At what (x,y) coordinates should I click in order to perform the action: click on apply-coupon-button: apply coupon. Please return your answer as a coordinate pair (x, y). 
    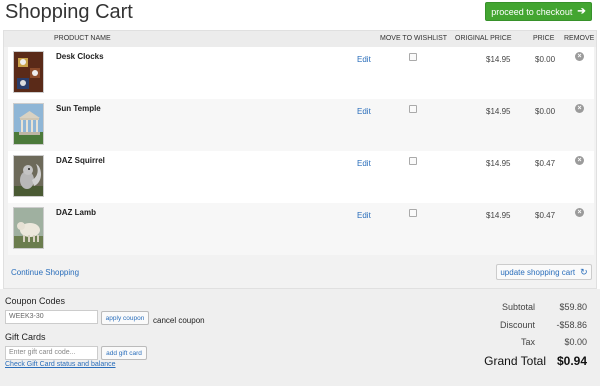
    Looking at the image, I should click on (125, 318).